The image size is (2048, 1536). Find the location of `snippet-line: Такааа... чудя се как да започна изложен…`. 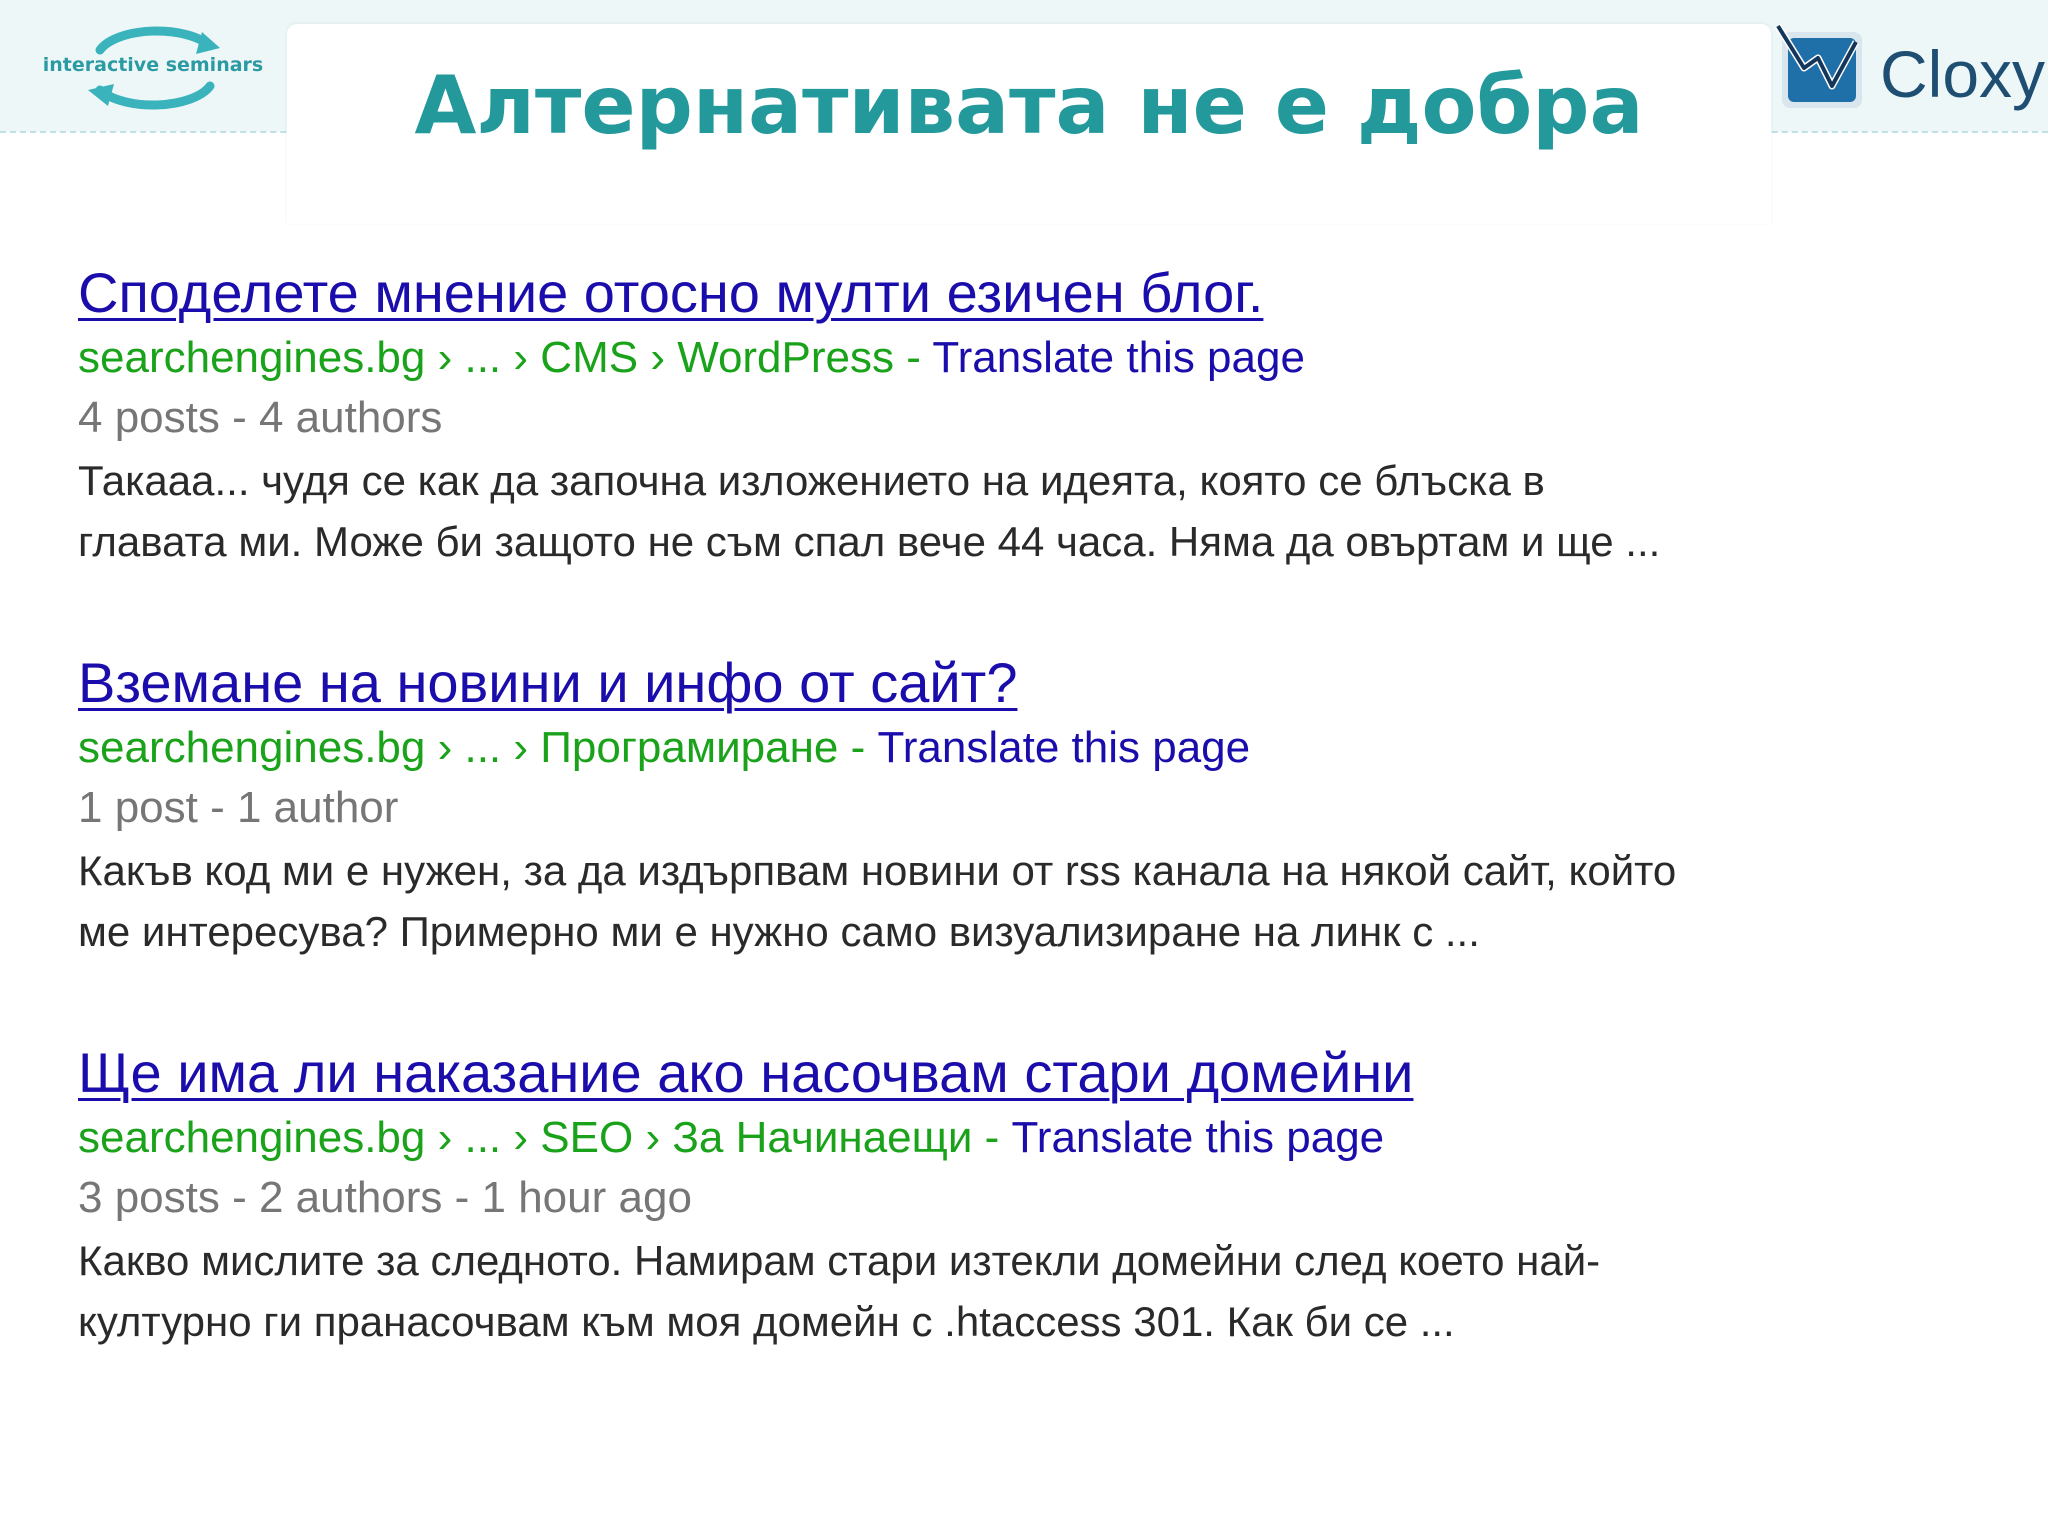

snippet-line: Такааа... чудя се как да започна изложен… is located at coordinates (811, 480).